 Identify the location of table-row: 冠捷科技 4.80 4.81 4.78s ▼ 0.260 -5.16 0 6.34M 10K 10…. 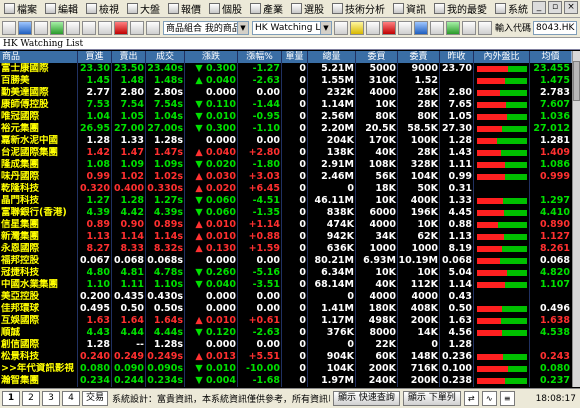
(286, 273).